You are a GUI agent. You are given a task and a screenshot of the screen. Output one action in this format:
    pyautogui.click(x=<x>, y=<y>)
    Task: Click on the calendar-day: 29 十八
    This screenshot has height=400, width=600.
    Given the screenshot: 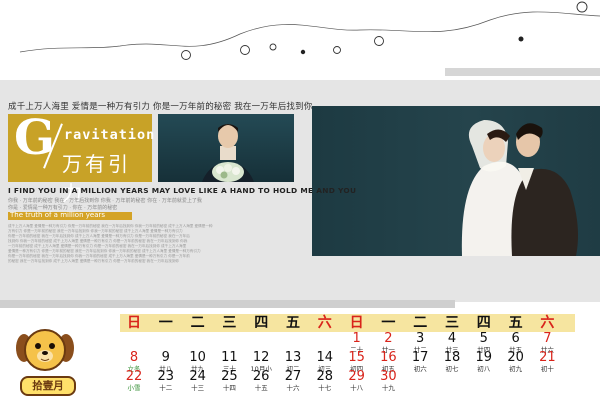 What is the action you would take?
    pyautogui.click(x=357, y=381)
    